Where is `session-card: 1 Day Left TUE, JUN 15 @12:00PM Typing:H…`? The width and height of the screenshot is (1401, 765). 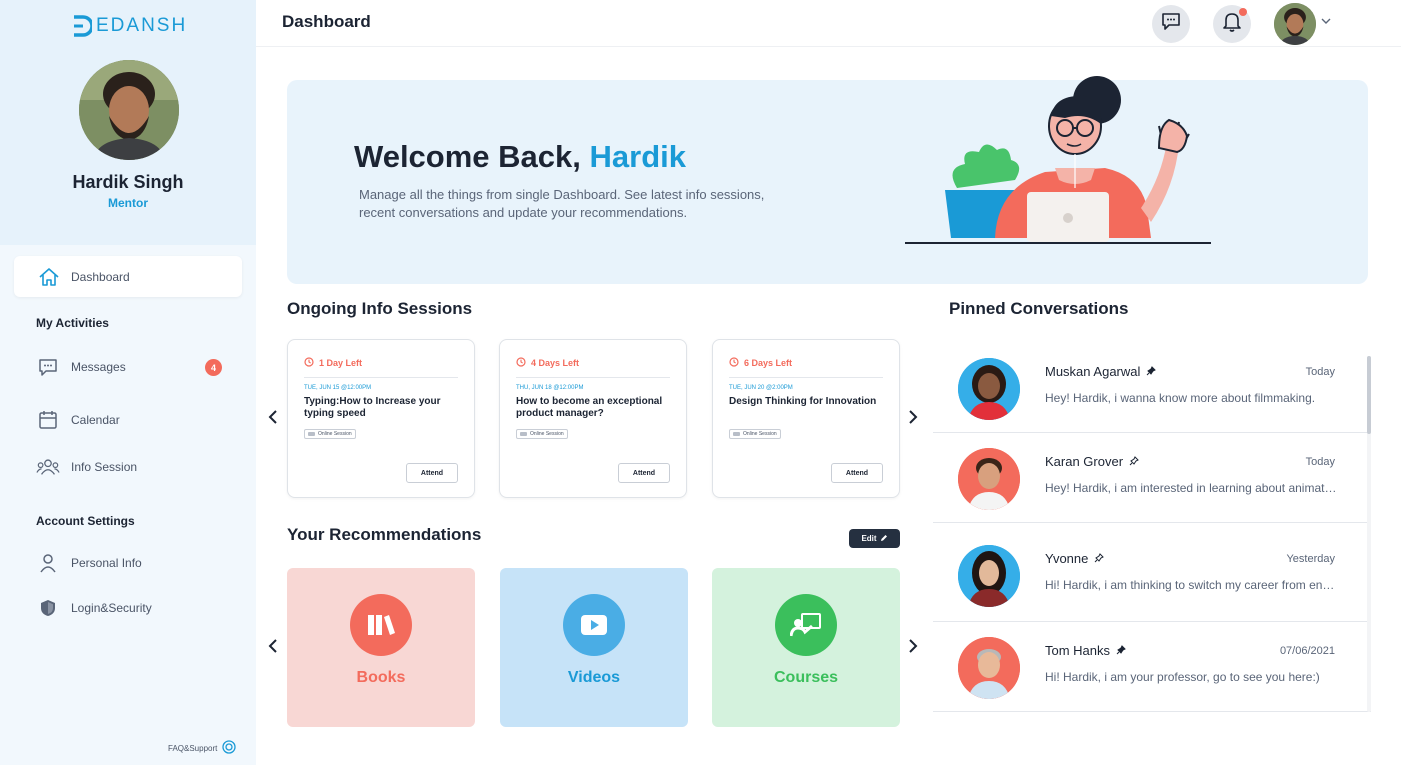
session-card: 1 Day Left TUE, JUN 15 @12:00PM Typing:H… is located at coordinates (381, 418).